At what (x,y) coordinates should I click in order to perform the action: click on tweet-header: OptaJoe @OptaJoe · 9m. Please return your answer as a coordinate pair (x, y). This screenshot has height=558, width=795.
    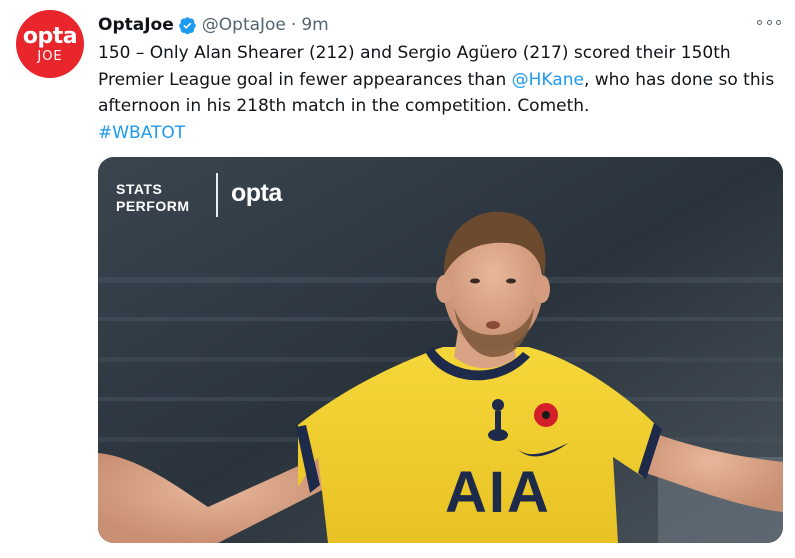
    Looking at the image, I should click on (213, 25).